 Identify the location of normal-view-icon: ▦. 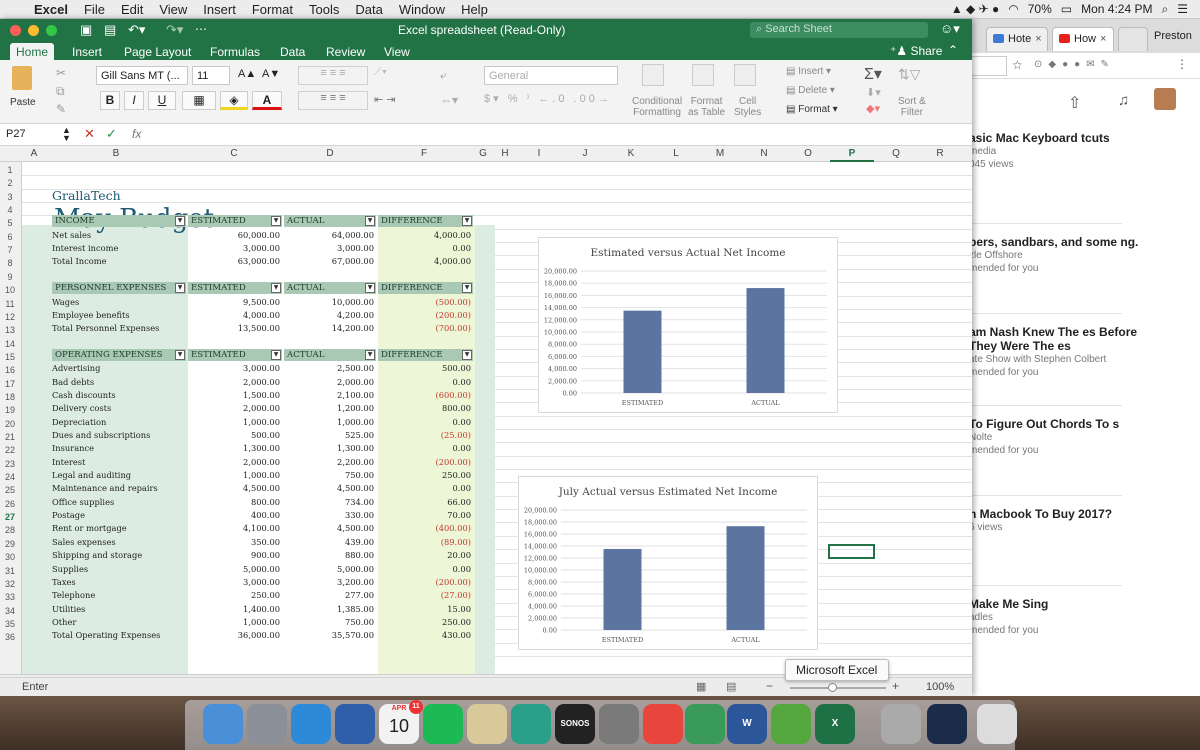
(701, 686).